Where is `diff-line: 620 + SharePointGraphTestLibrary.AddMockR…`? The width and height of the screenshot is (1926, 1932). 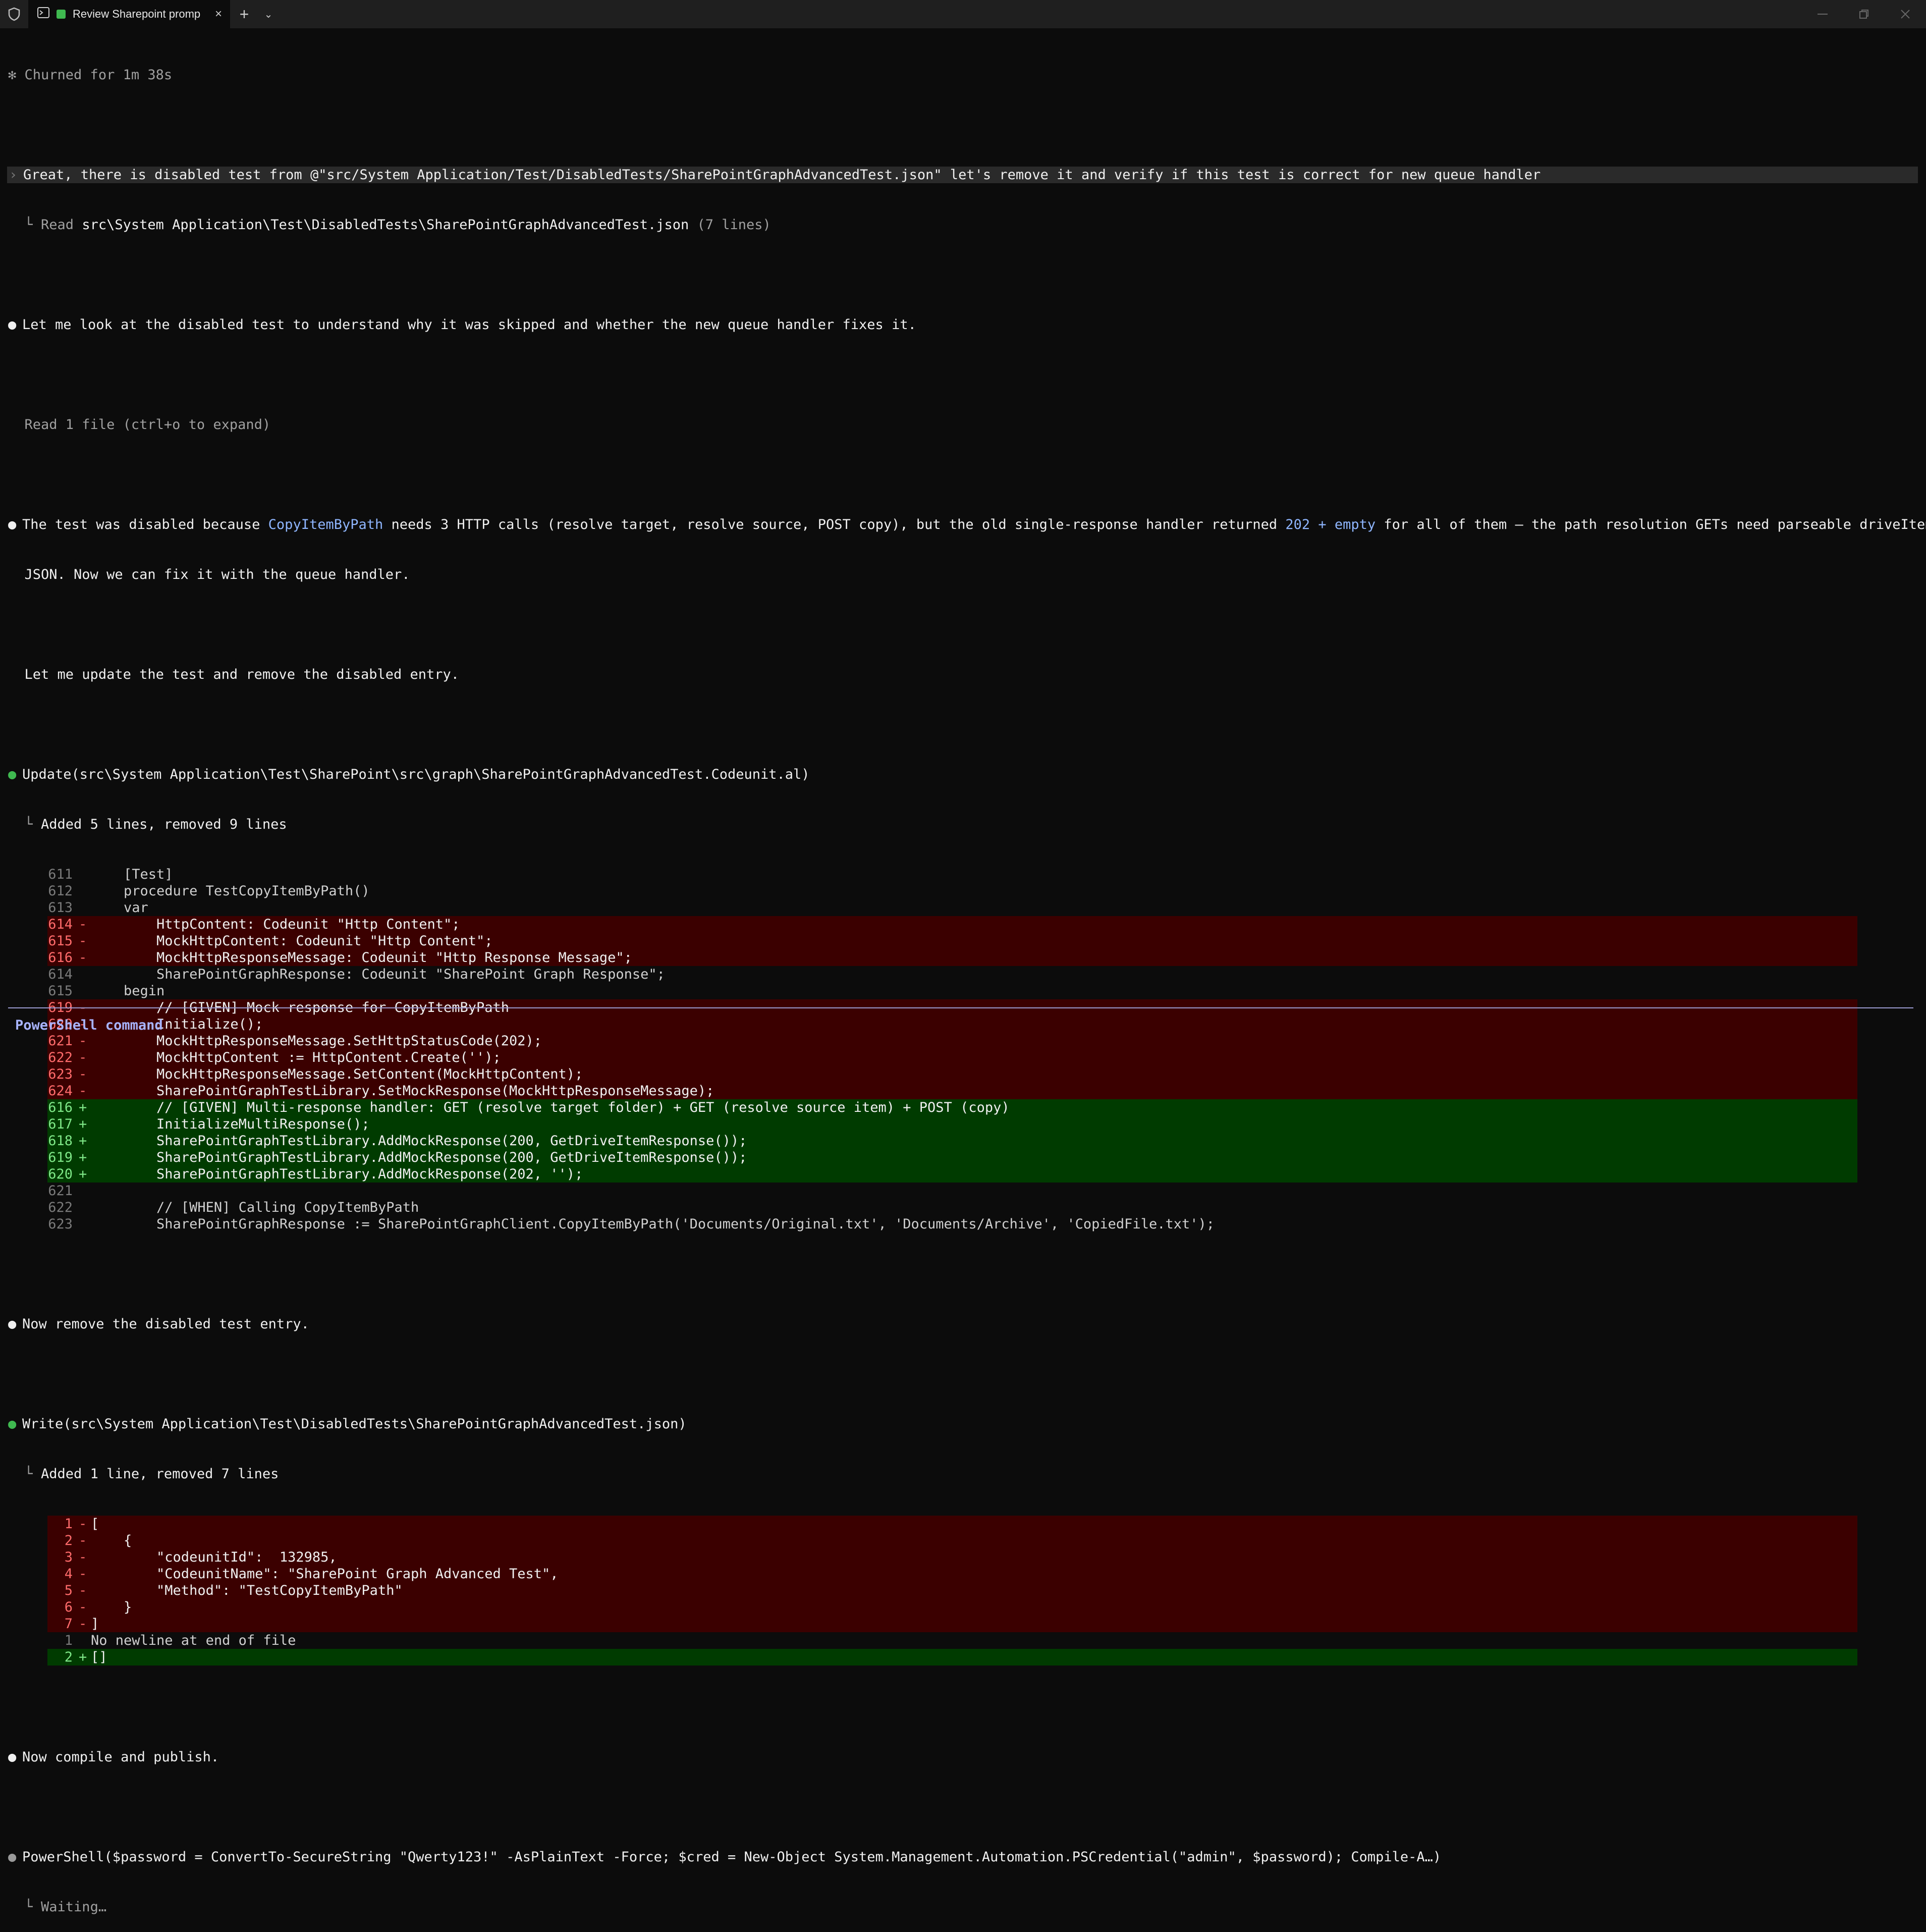 diff-line: 620 + SharePointGraphTestLibrary.AddMockR… is located at coordinates (952, 1174).